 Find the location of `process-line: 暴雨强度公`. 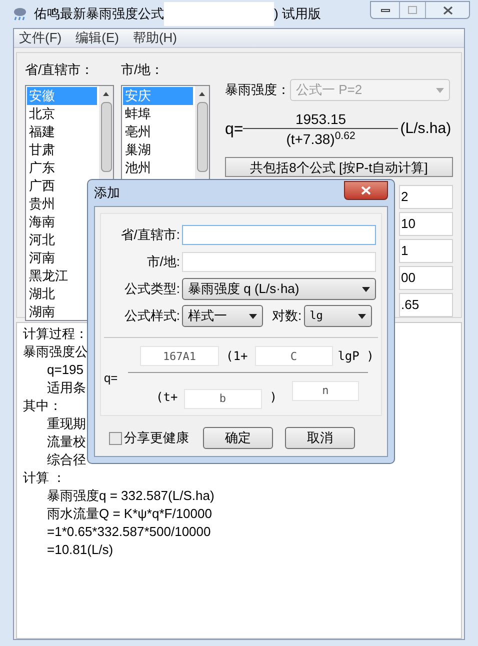

process-line: 暴雨强度公 is located at coordinates (55, 352).